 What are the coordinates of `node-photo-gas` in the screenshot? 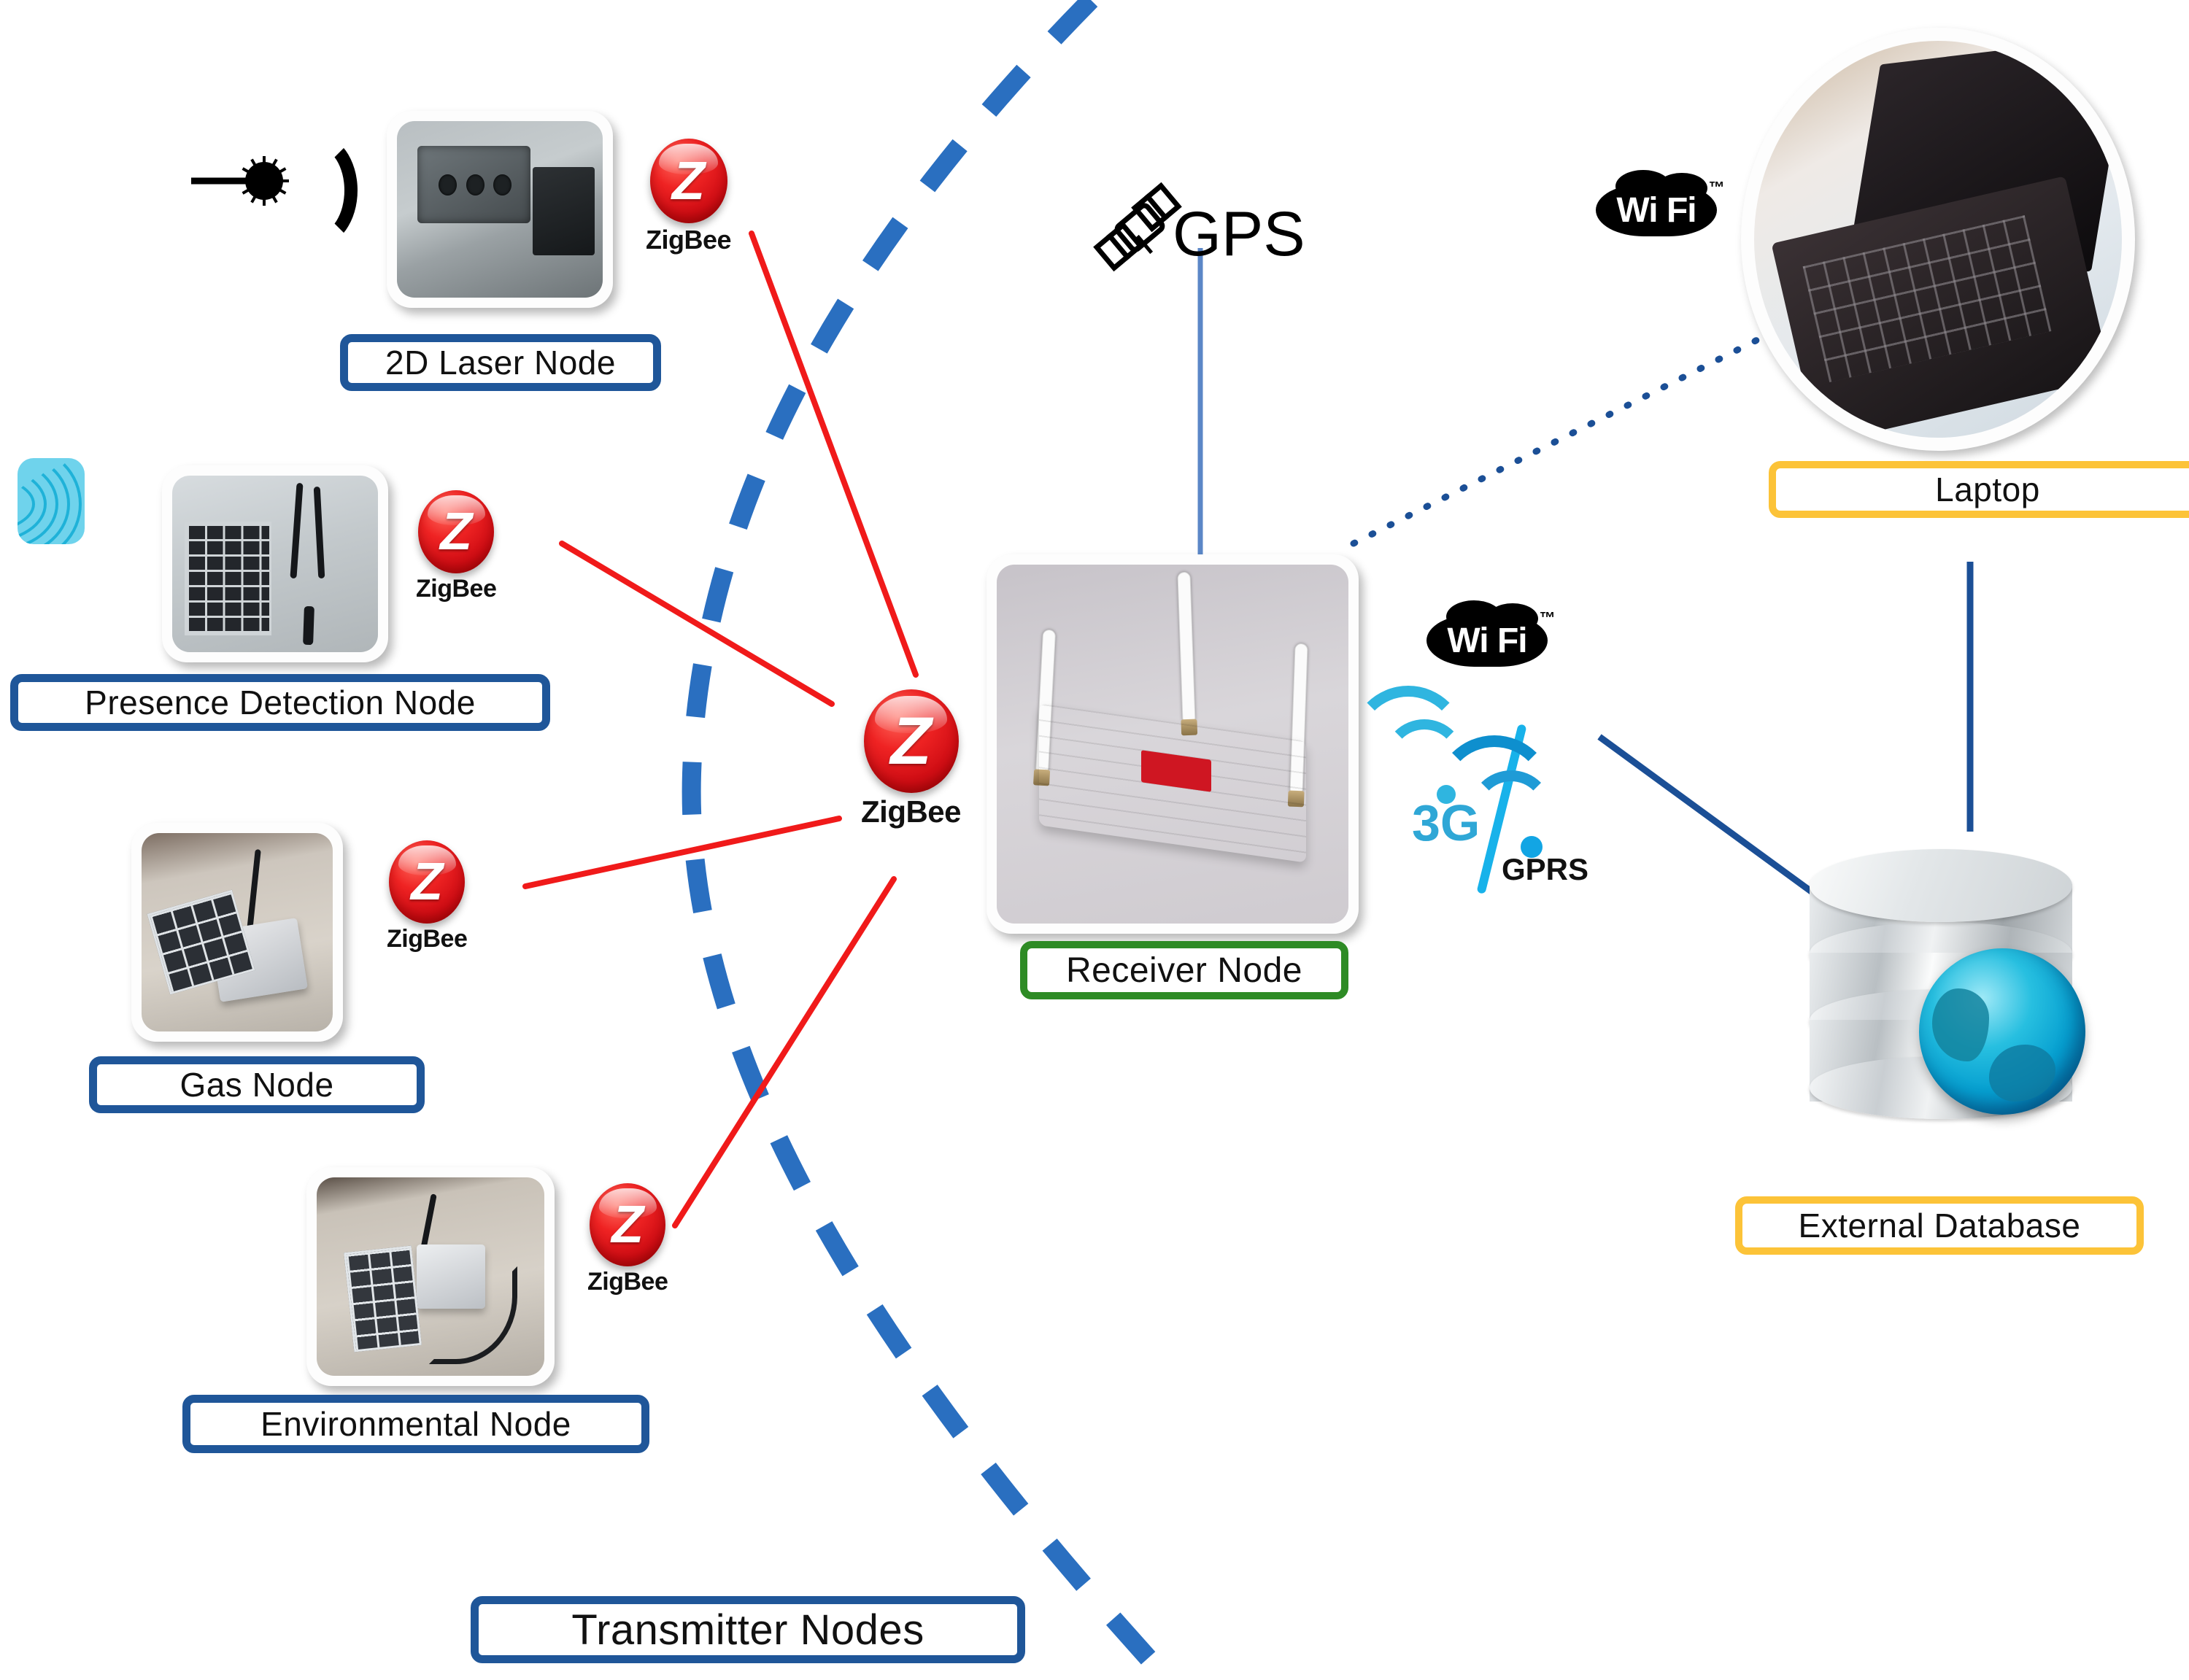 It's located at (237, 932).